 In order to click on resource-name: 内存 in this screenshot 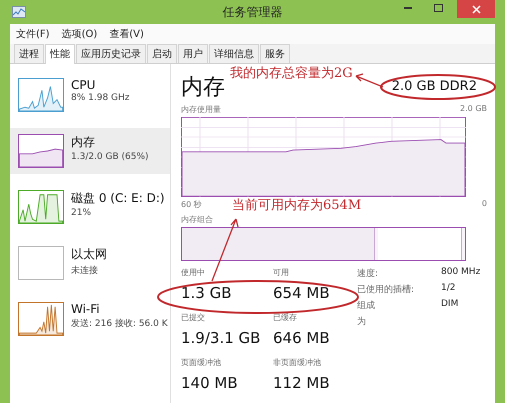, I will do `click(83, 142)`.